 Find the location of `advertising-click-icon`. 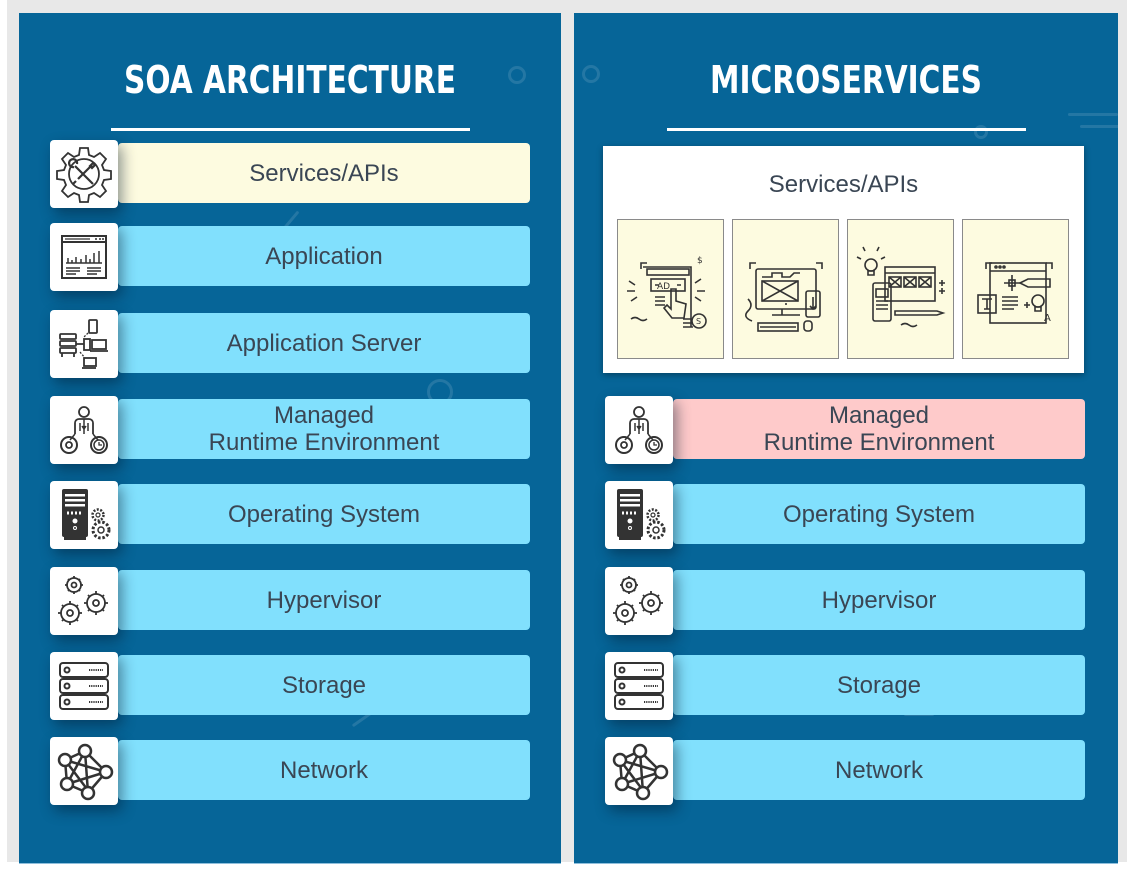

advertising-click-icon is located at coordinates (670, 289).